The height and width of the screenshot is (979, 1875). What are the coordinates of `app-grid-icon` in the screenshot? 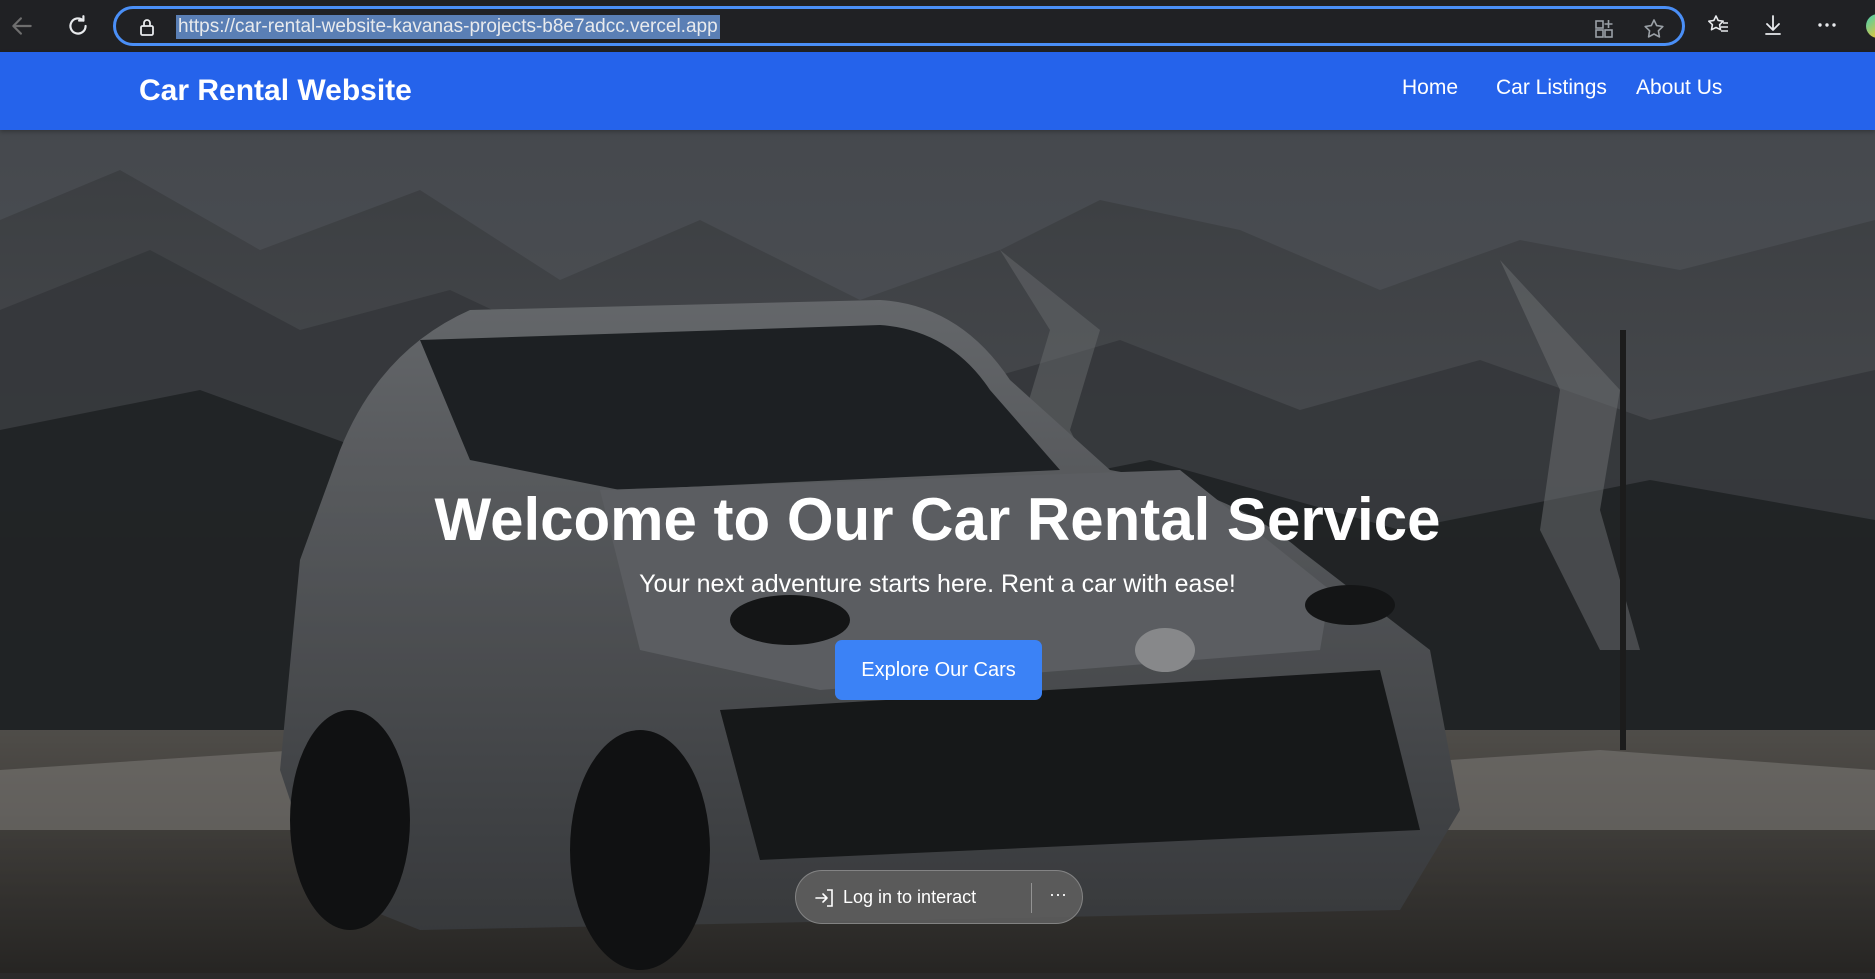 It's located at (1604, 29).